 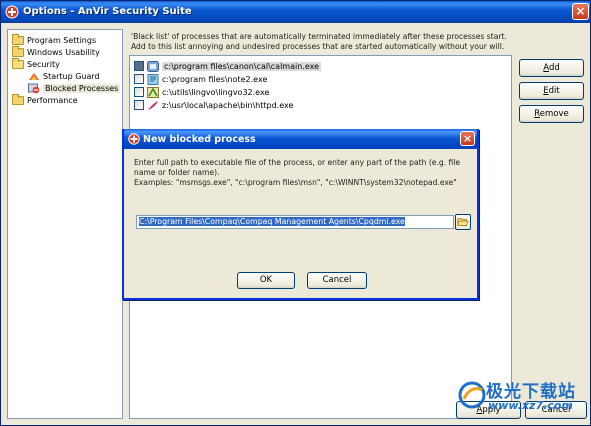 I want to click on tree-item-security: Security, so click(x=36, y=63).